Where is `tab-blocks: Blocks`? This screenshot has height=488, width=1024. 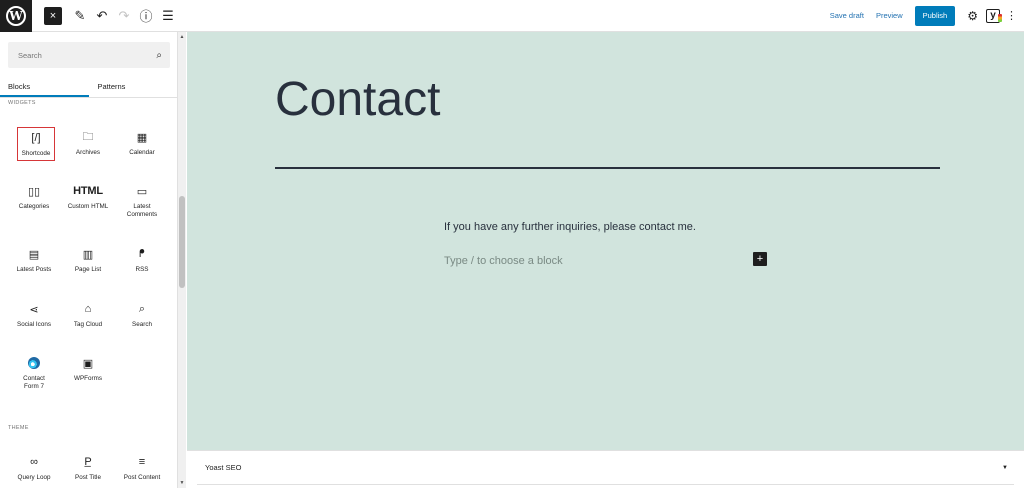
tab-blocks: Blocks is located at coordinates (44, 86).